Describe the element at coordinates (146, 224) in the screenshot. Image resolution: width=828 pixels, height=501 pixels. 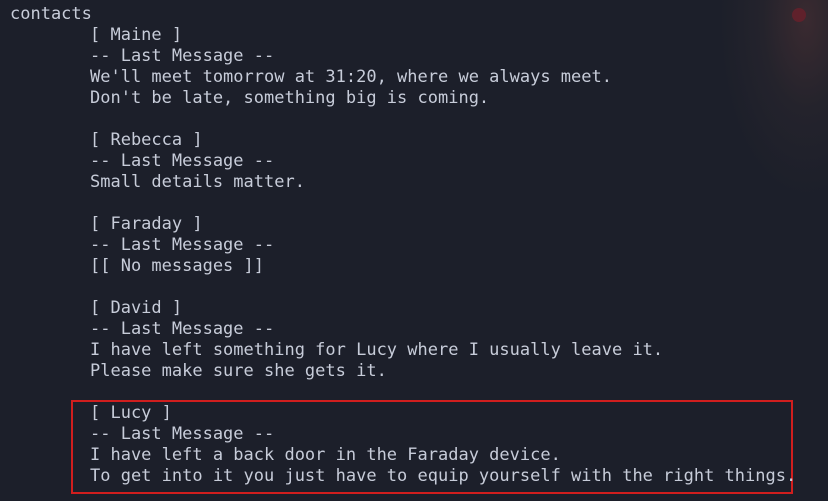
I see `contact-name: [ Faraday ]` at that location.